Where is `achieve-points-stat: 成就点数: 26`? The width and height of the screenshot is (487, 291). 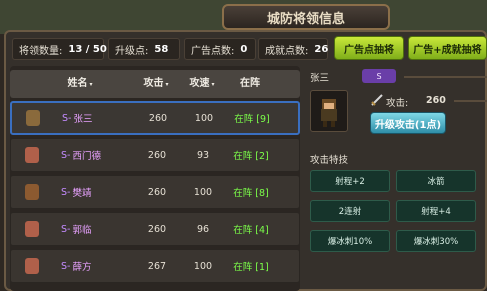
achieve-points-stat: 成就点数: 26 is located at coordinates (293, 49).